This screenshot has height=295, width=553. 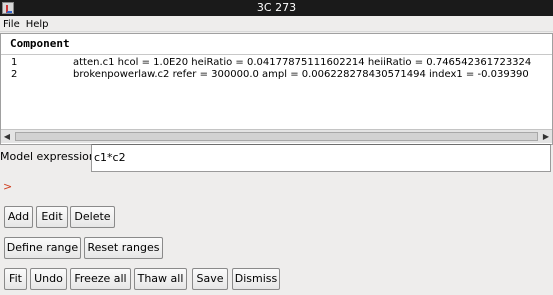 I want to click on add-button: Add, so click(x=18, y=217).